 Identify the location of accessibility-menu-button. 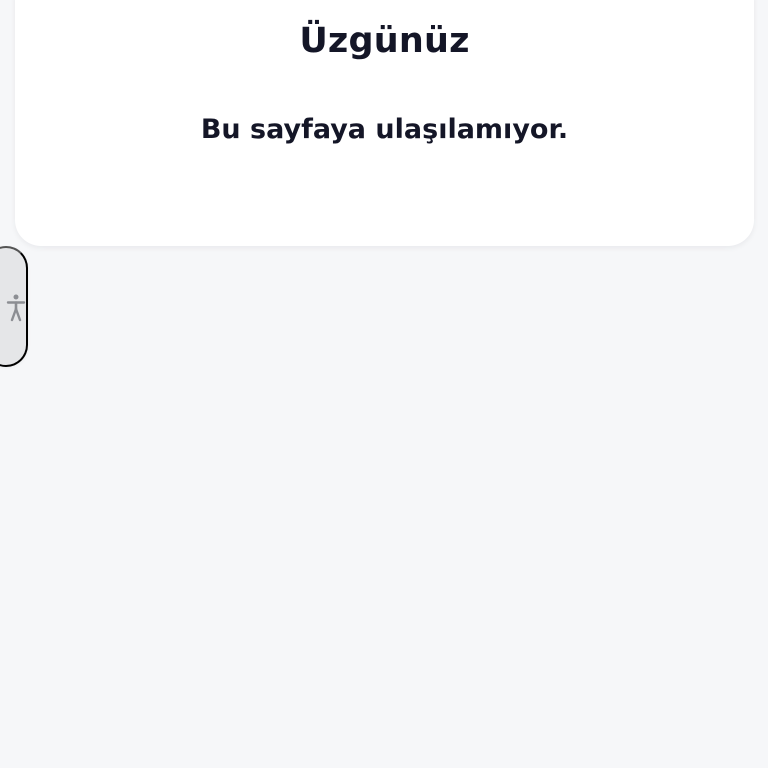
(14, 306).